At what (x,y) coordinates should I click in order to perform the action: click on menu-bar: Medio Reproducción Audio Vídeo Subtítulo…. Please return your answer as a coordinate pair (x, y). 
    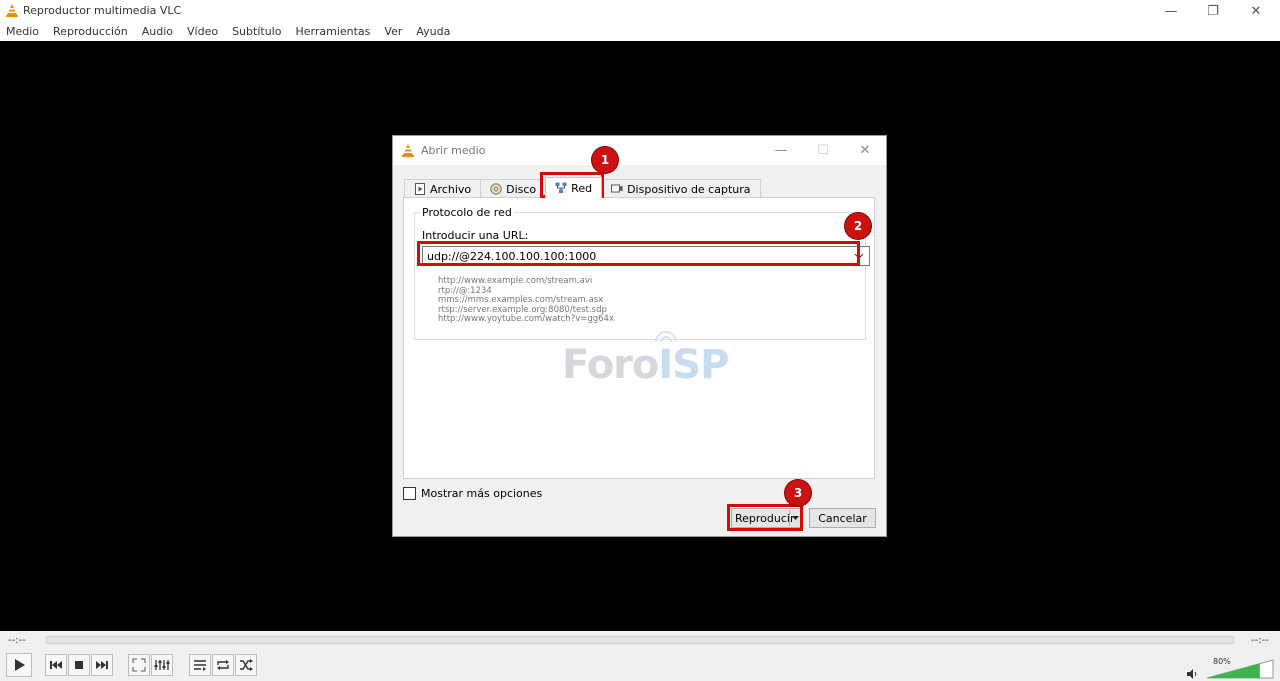
    Looking at the image, I should click on (640, 31).